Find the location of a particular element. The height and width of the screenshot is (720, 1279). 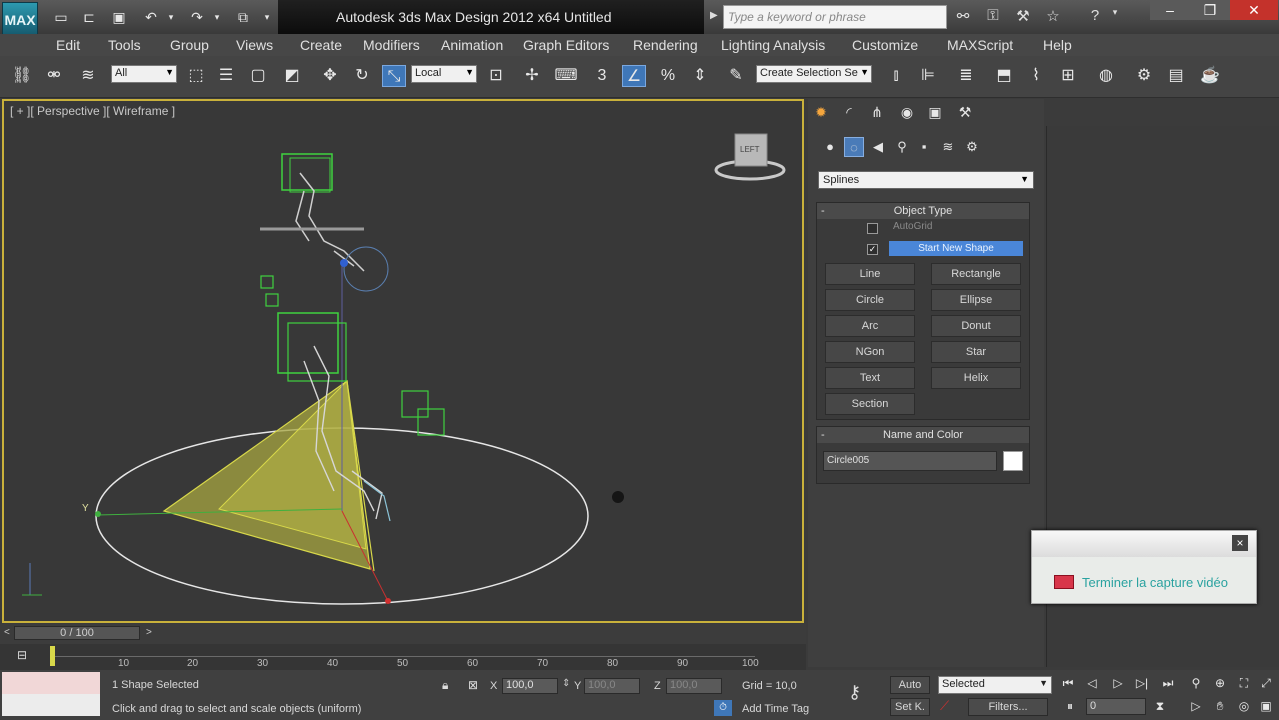

percent-snap-icon: % is located at coordinates (668, 76).